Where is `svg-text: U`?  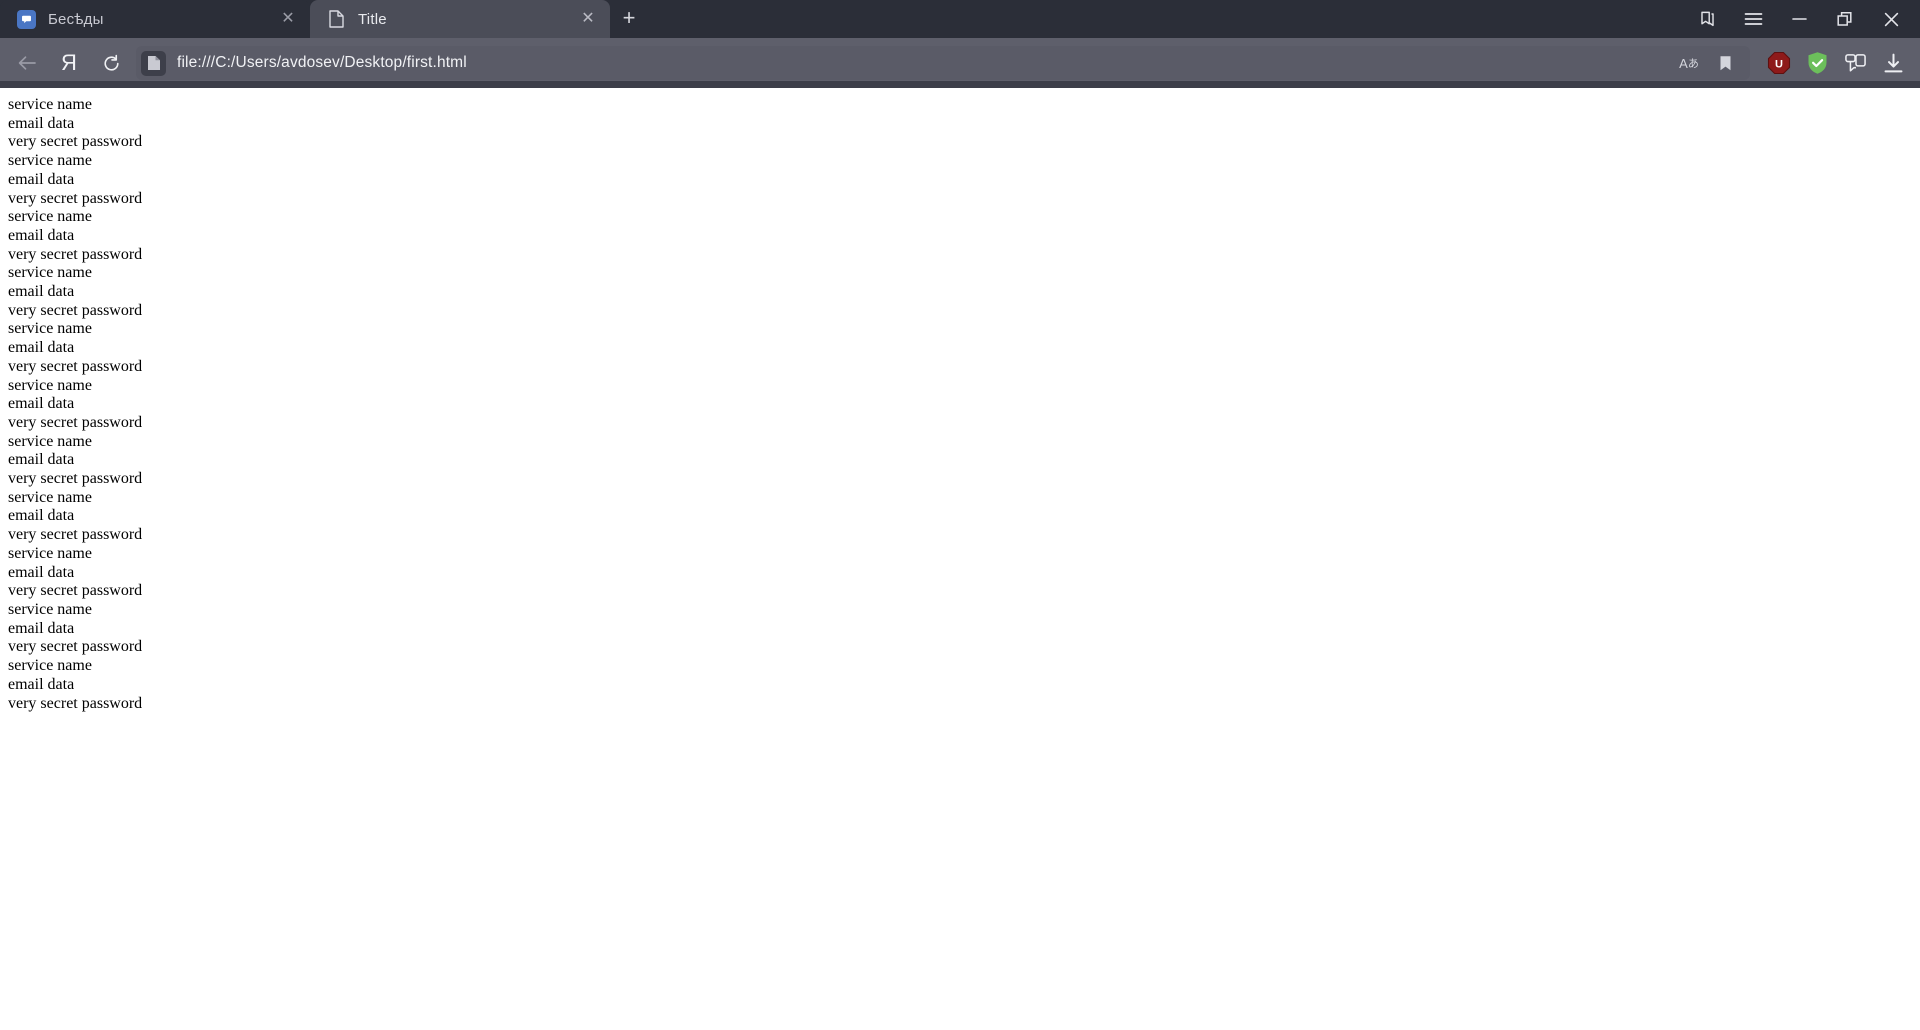 svg-text: U is located at coordinates (1779, 65).